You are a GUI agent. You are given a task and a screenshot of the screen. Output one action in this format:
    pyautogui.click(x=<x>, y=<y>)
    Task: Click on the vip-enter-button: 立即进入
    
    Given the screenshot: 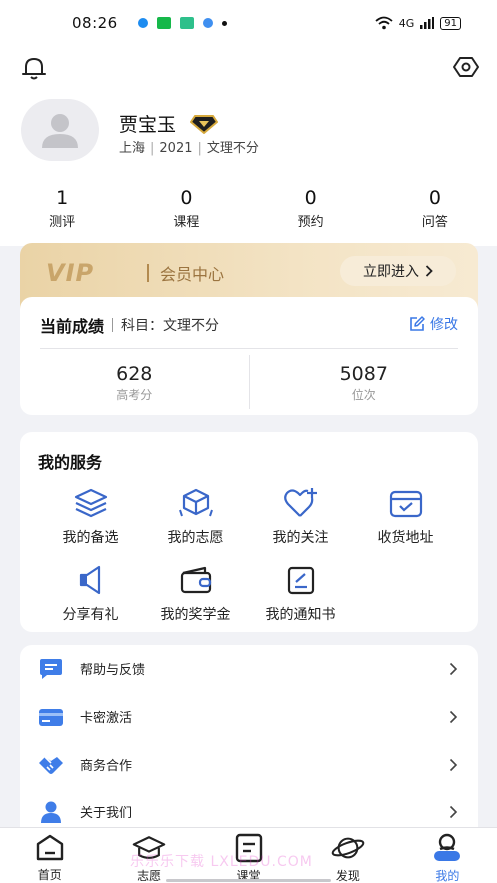 What is the action you would take?
    pyautogui.click(x=398, y=271)
    